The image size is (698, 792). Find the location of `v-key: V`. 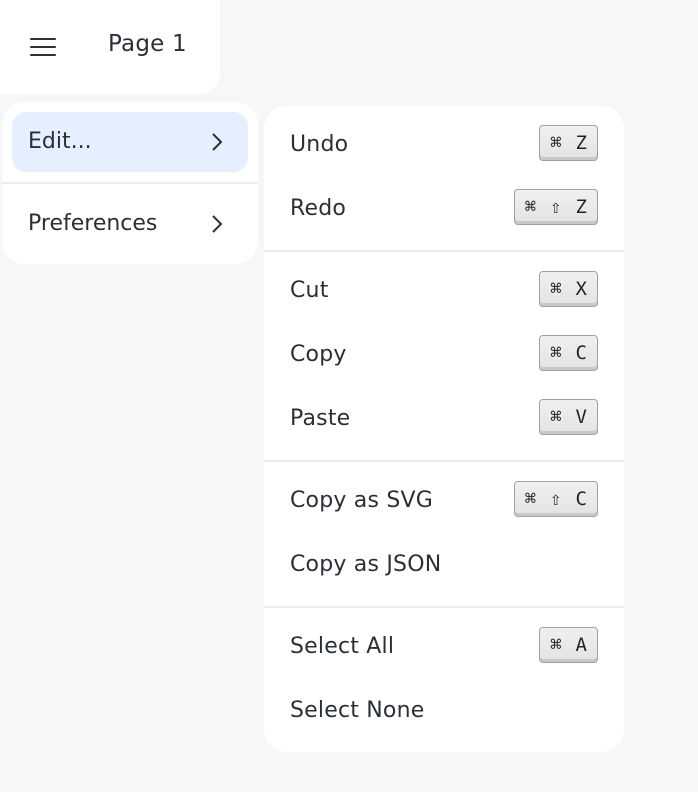

v-key: V is located at coordinates (581, 417).